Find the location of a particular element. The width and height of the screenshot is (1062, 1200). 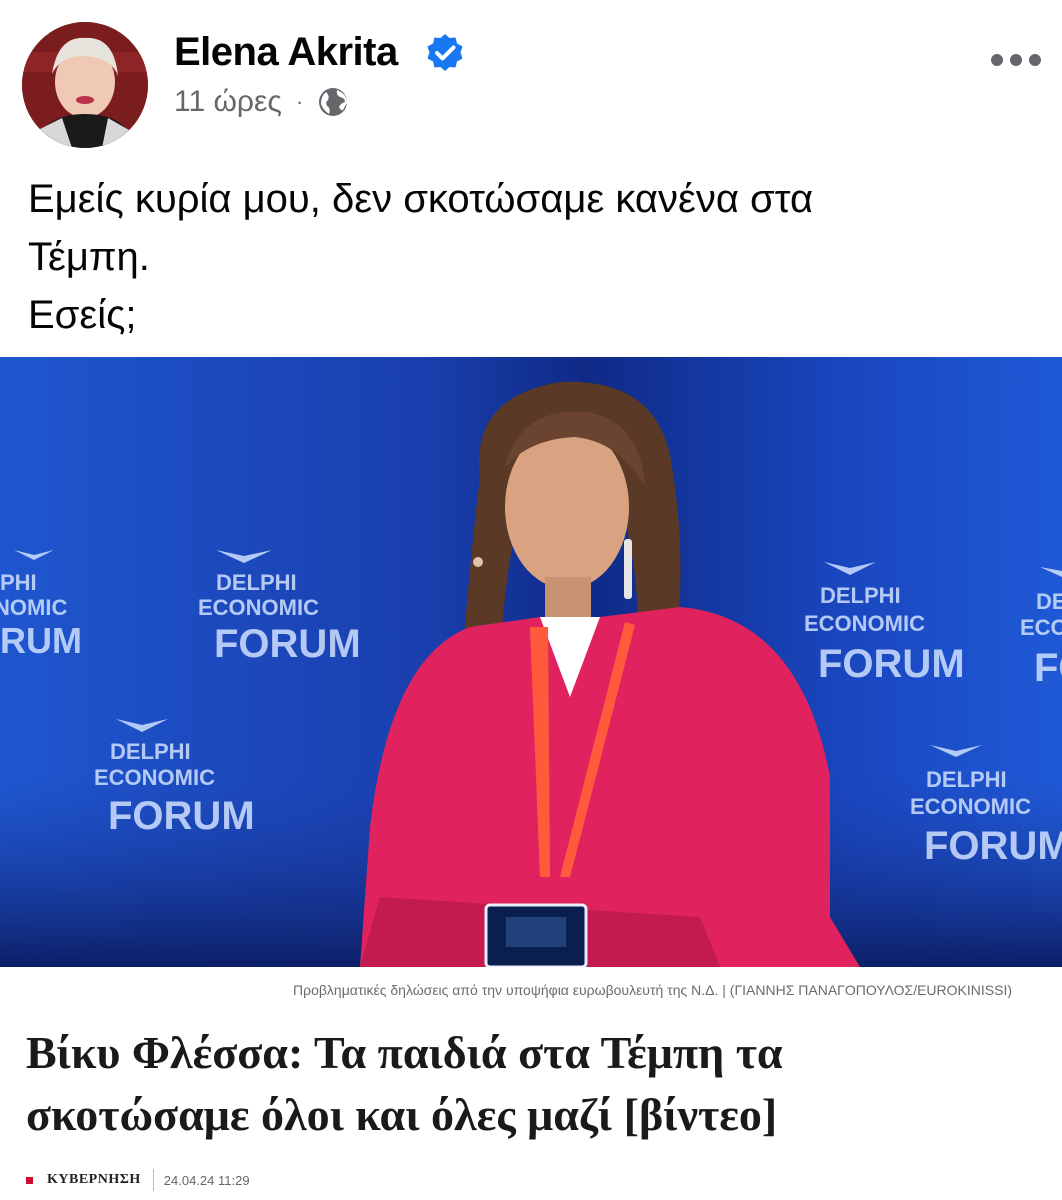

article-category: ΚΥΒΕΡΝΗΣΗ is located at coordinates (94, 1180).